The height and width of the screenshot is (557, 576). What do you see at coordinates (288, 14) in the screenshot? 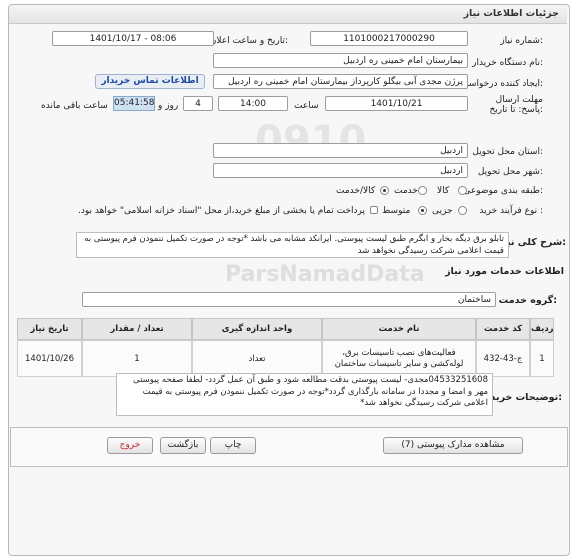
I see `page-header: جزئیات اطلاعات نیاز` at bounding box center [288, 14].